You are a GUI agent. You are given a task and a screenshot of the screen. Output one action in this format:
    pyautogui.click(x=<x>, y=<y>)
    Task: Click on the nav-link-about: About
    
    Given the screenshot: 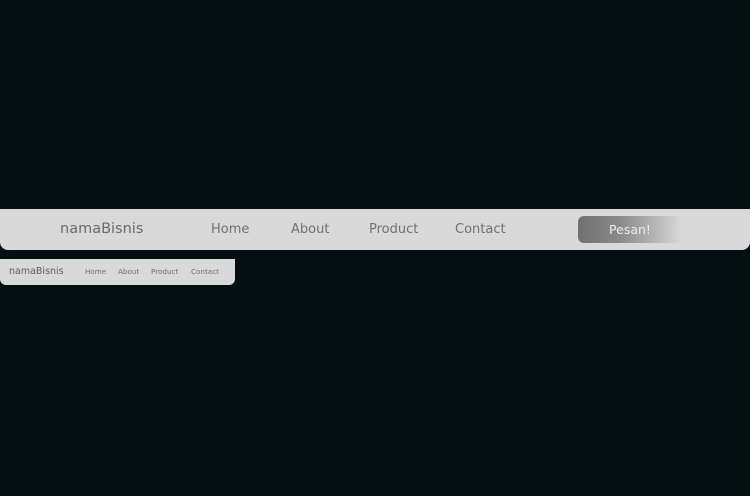 What is the action you would take?
    pyautogui.click(x=310, y=229)
    